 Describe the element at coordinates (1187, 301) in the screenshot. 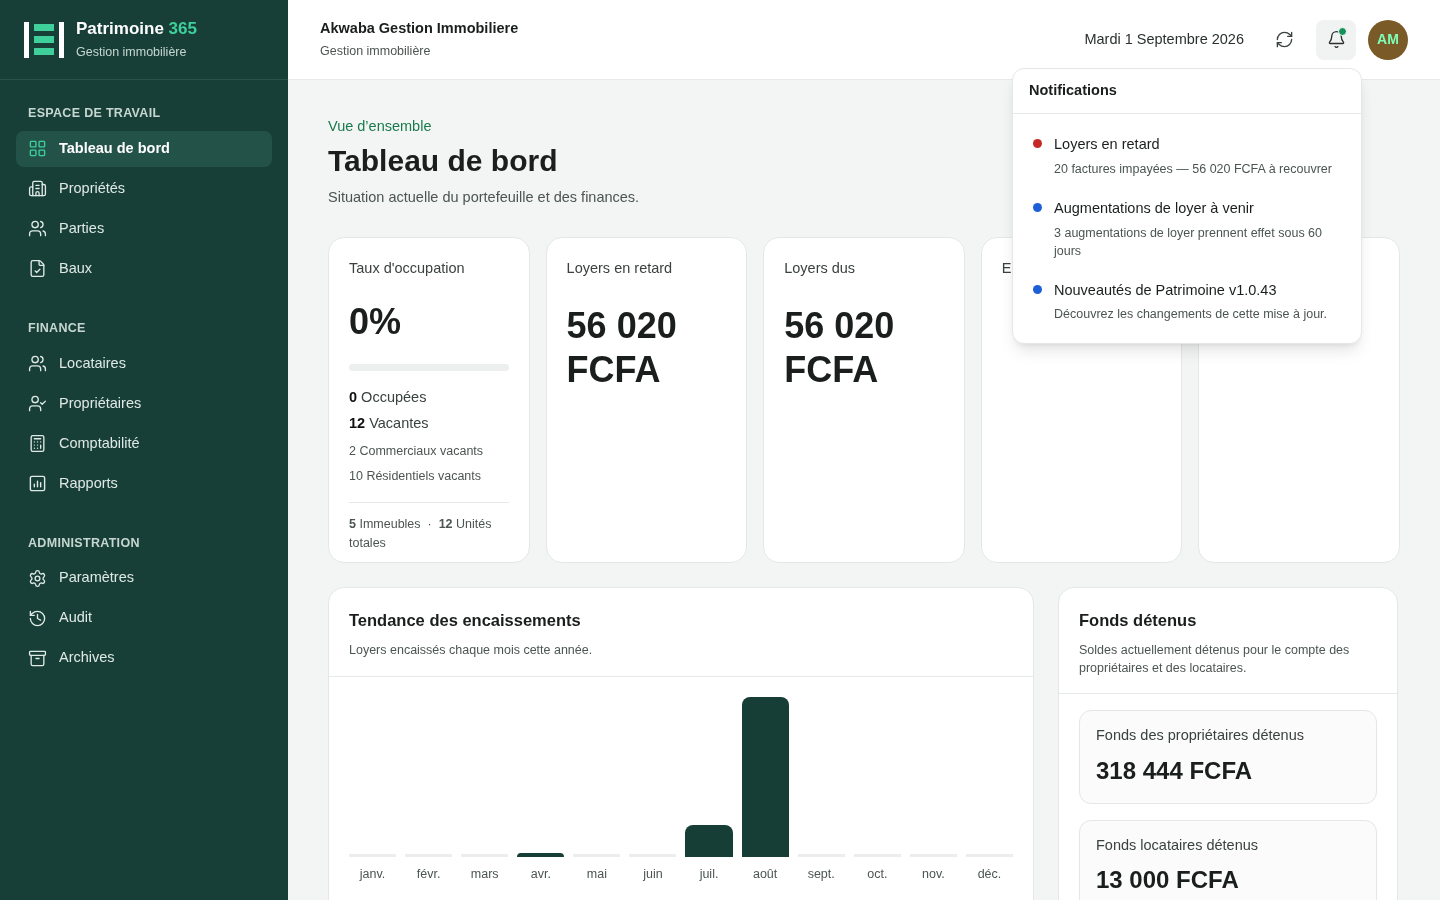

I see `notification-item: Nouveautés de Patrimoine v1.0.43 Découvrez les changements de cette mise à jour.` at that location.